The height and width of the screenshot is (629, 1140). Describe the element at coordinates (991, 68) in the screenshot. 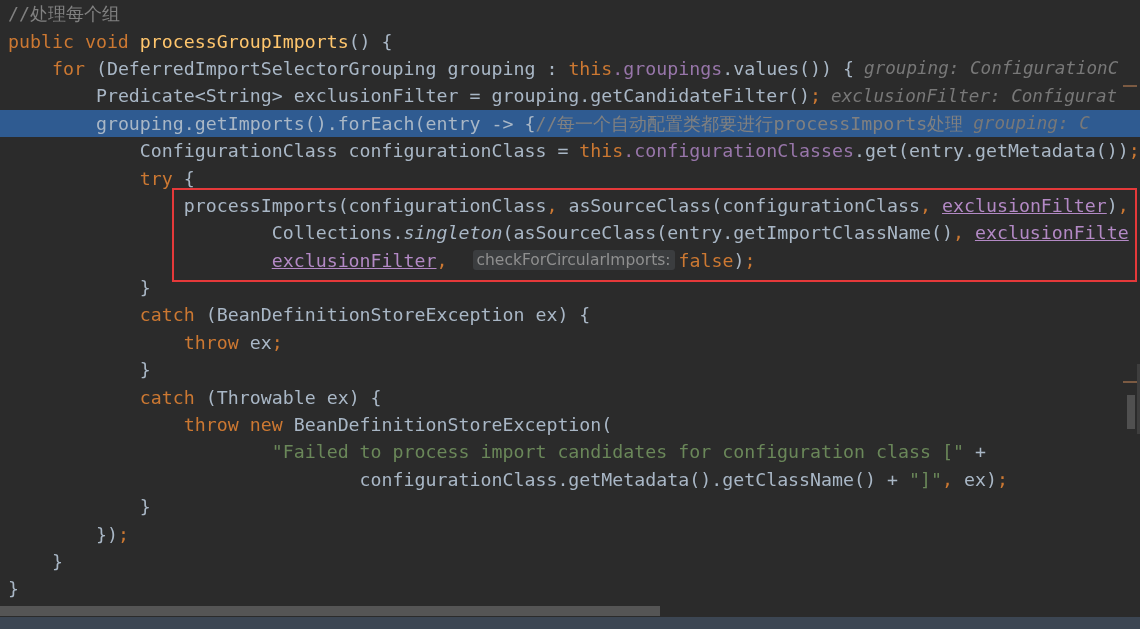

I see `inline-hint: grouping: ConfigurationC` at that location.